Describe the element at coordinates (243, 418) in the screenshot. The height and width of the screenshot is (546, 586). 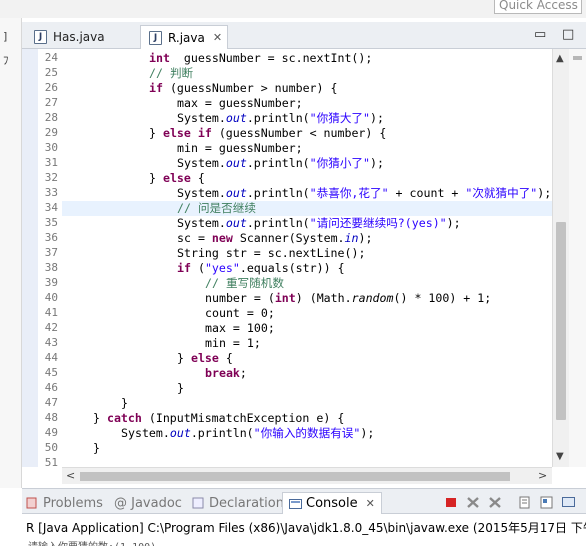
I see `code-token: (InputMismatchException e) {` at that location.